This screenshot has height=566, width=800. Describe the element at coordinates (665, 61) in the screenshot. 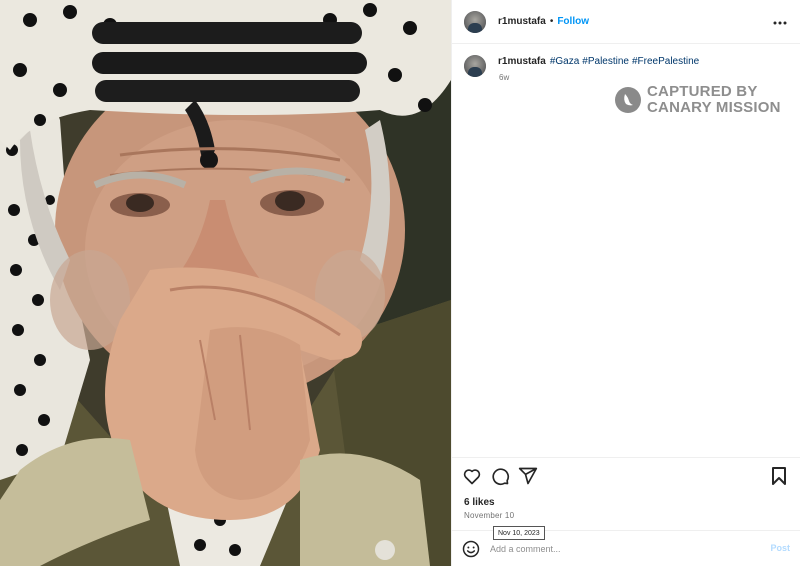

I see `hashtag-freepalestine: #FreePalestine` at that location.